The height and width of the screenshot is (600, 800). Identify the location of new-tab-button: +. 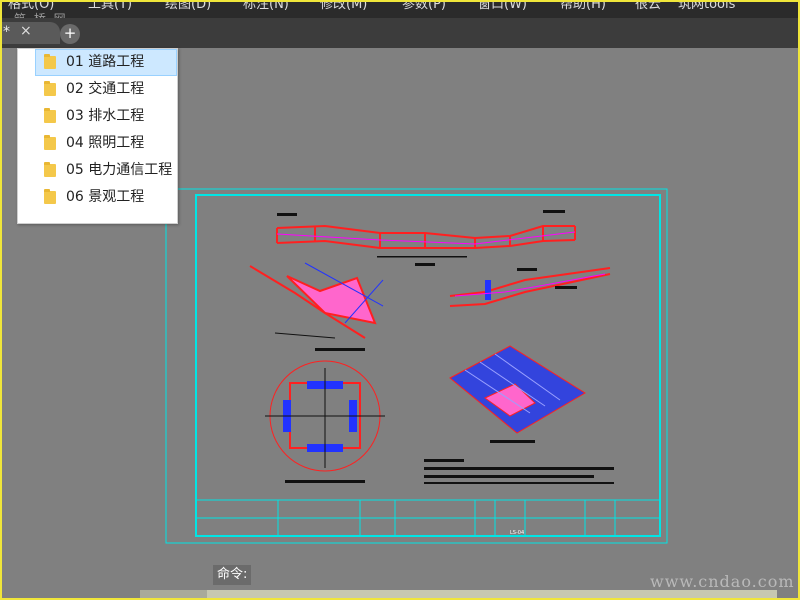
(70, 34).